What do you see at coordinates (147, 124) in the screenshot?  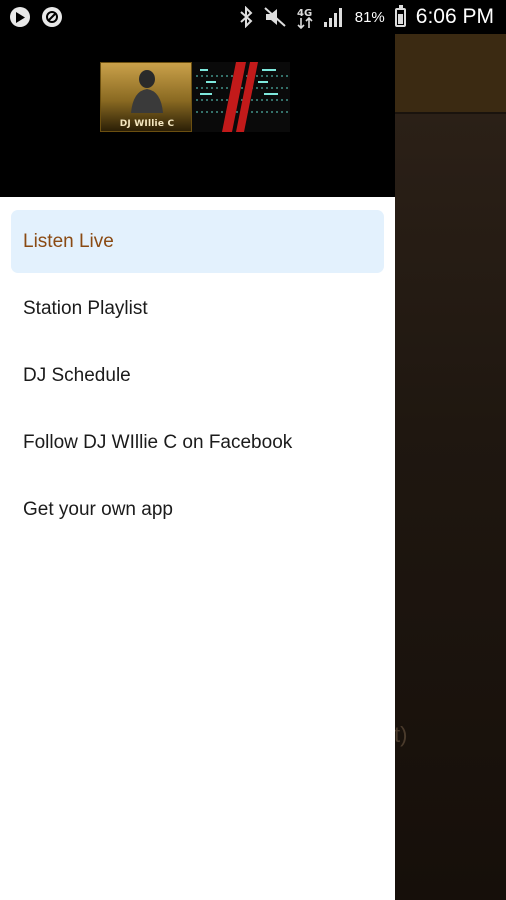 I see `logo-caption: DJ WIllie C` at bounding box center [147, 124].